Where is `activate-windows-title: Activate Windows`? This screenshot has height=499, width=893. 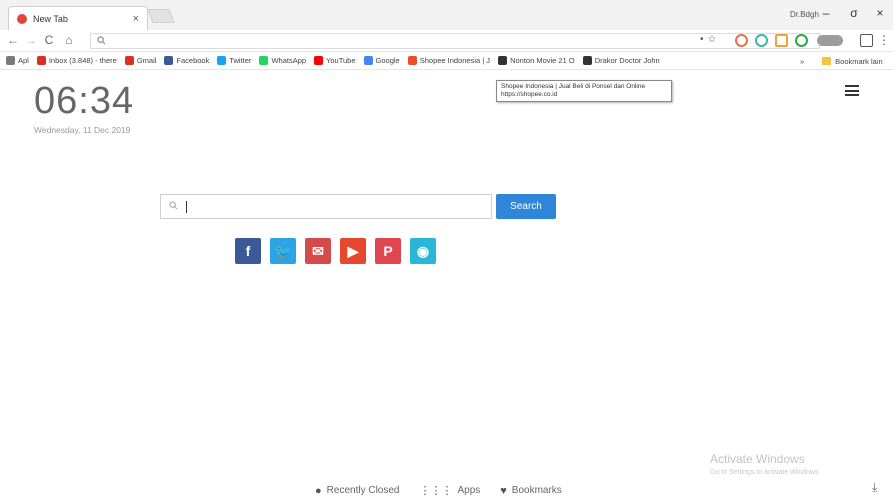
activate-windows-title: Activate Windows is located at coordinates (757, 459).